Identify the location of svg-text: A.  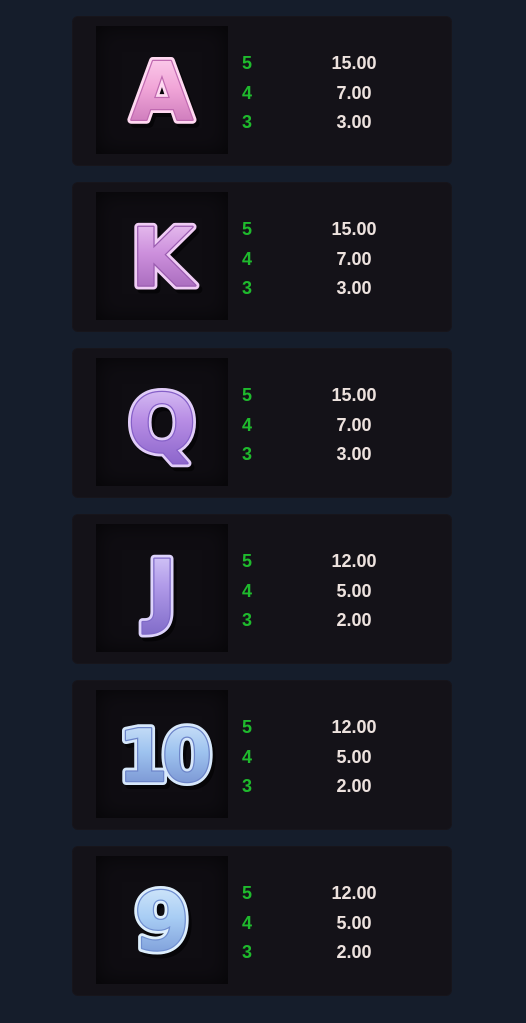
(162, 92).